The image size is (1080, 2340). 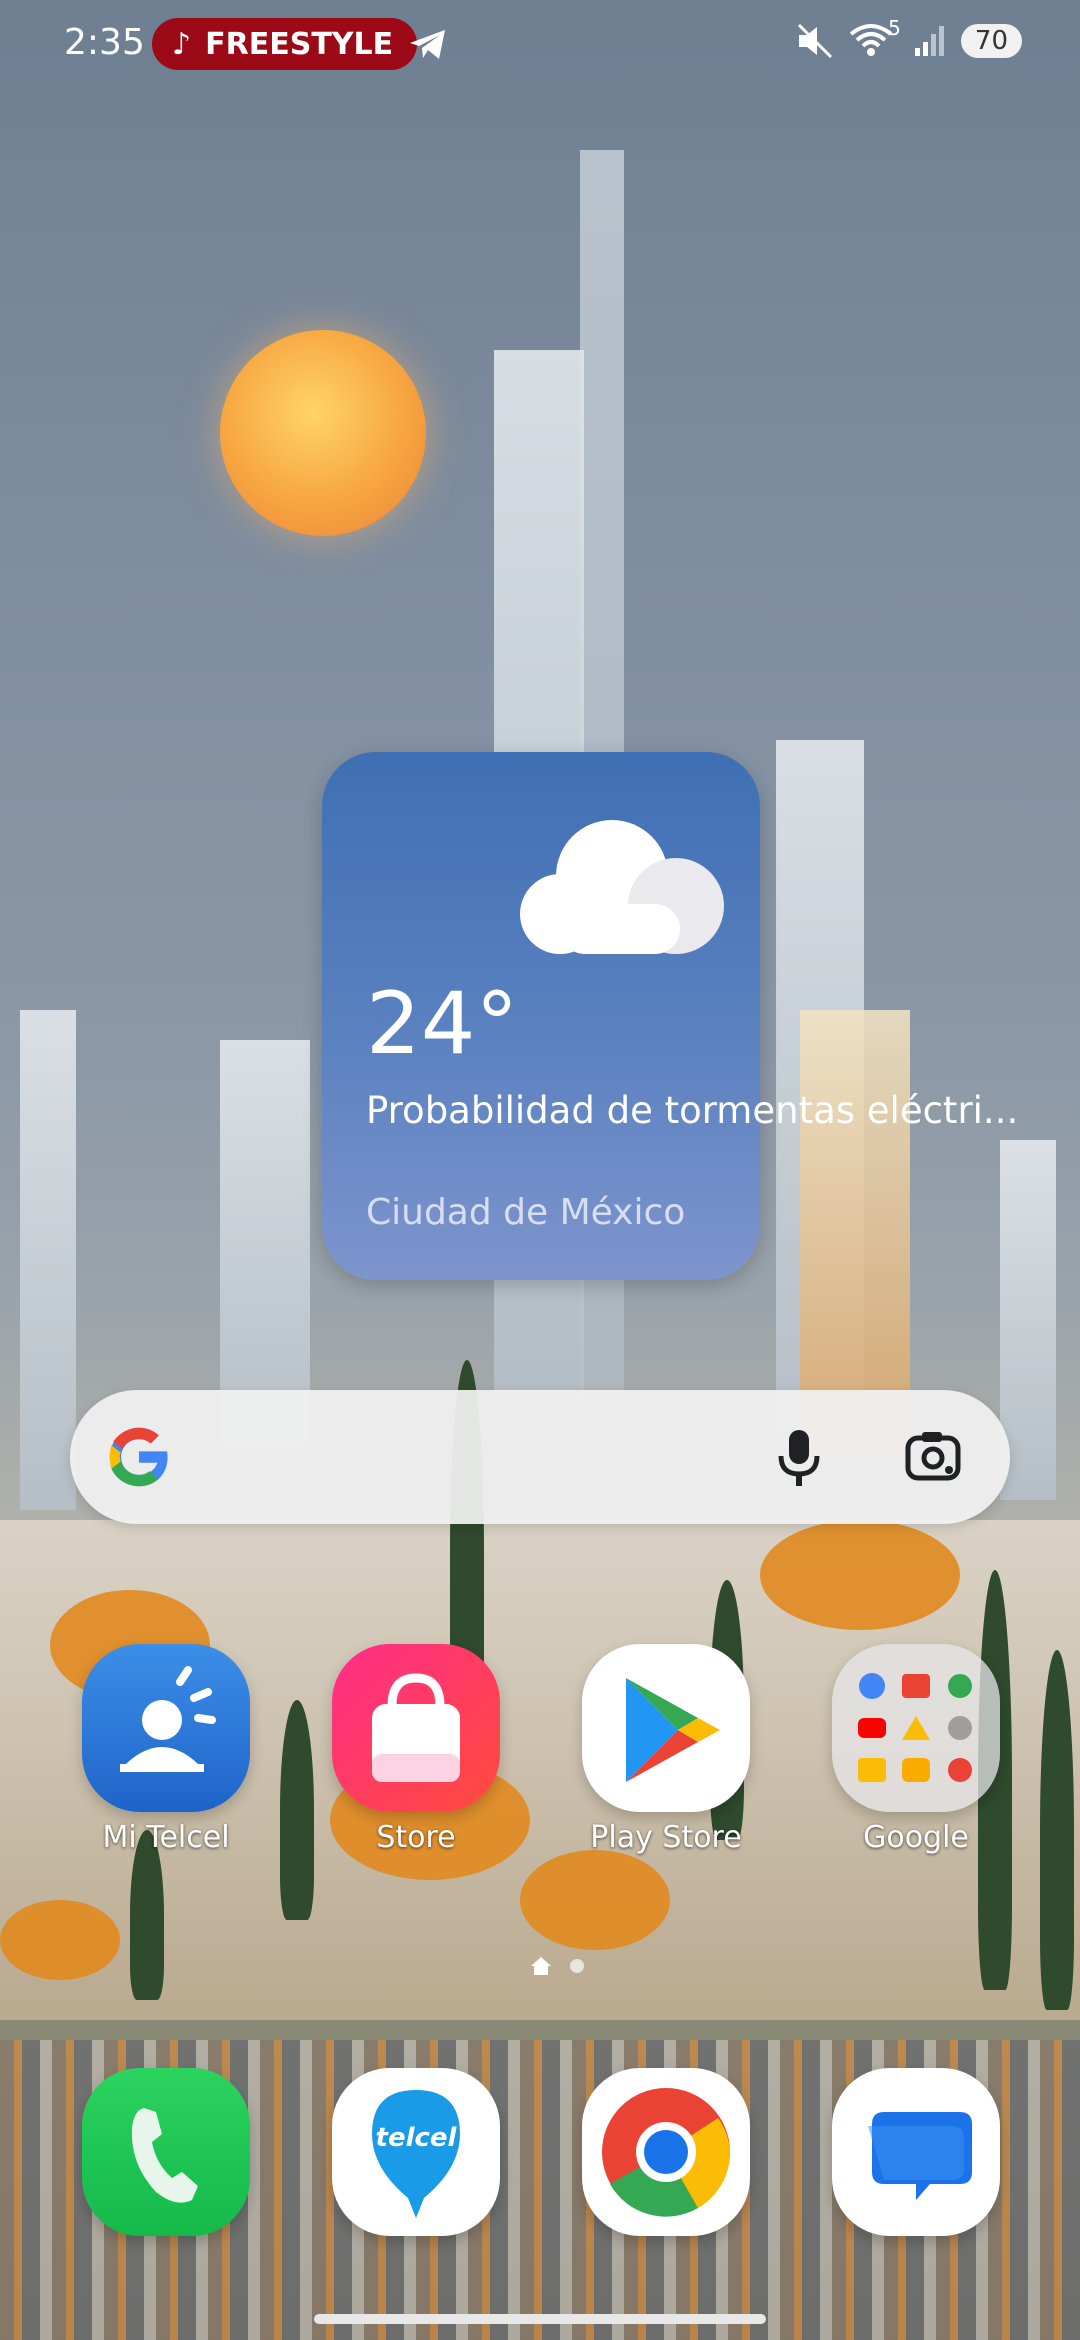 What do you see at coordinates (323, 433) in the screenshot?
I see `sun-illustration` at bounding box center [323, 433].